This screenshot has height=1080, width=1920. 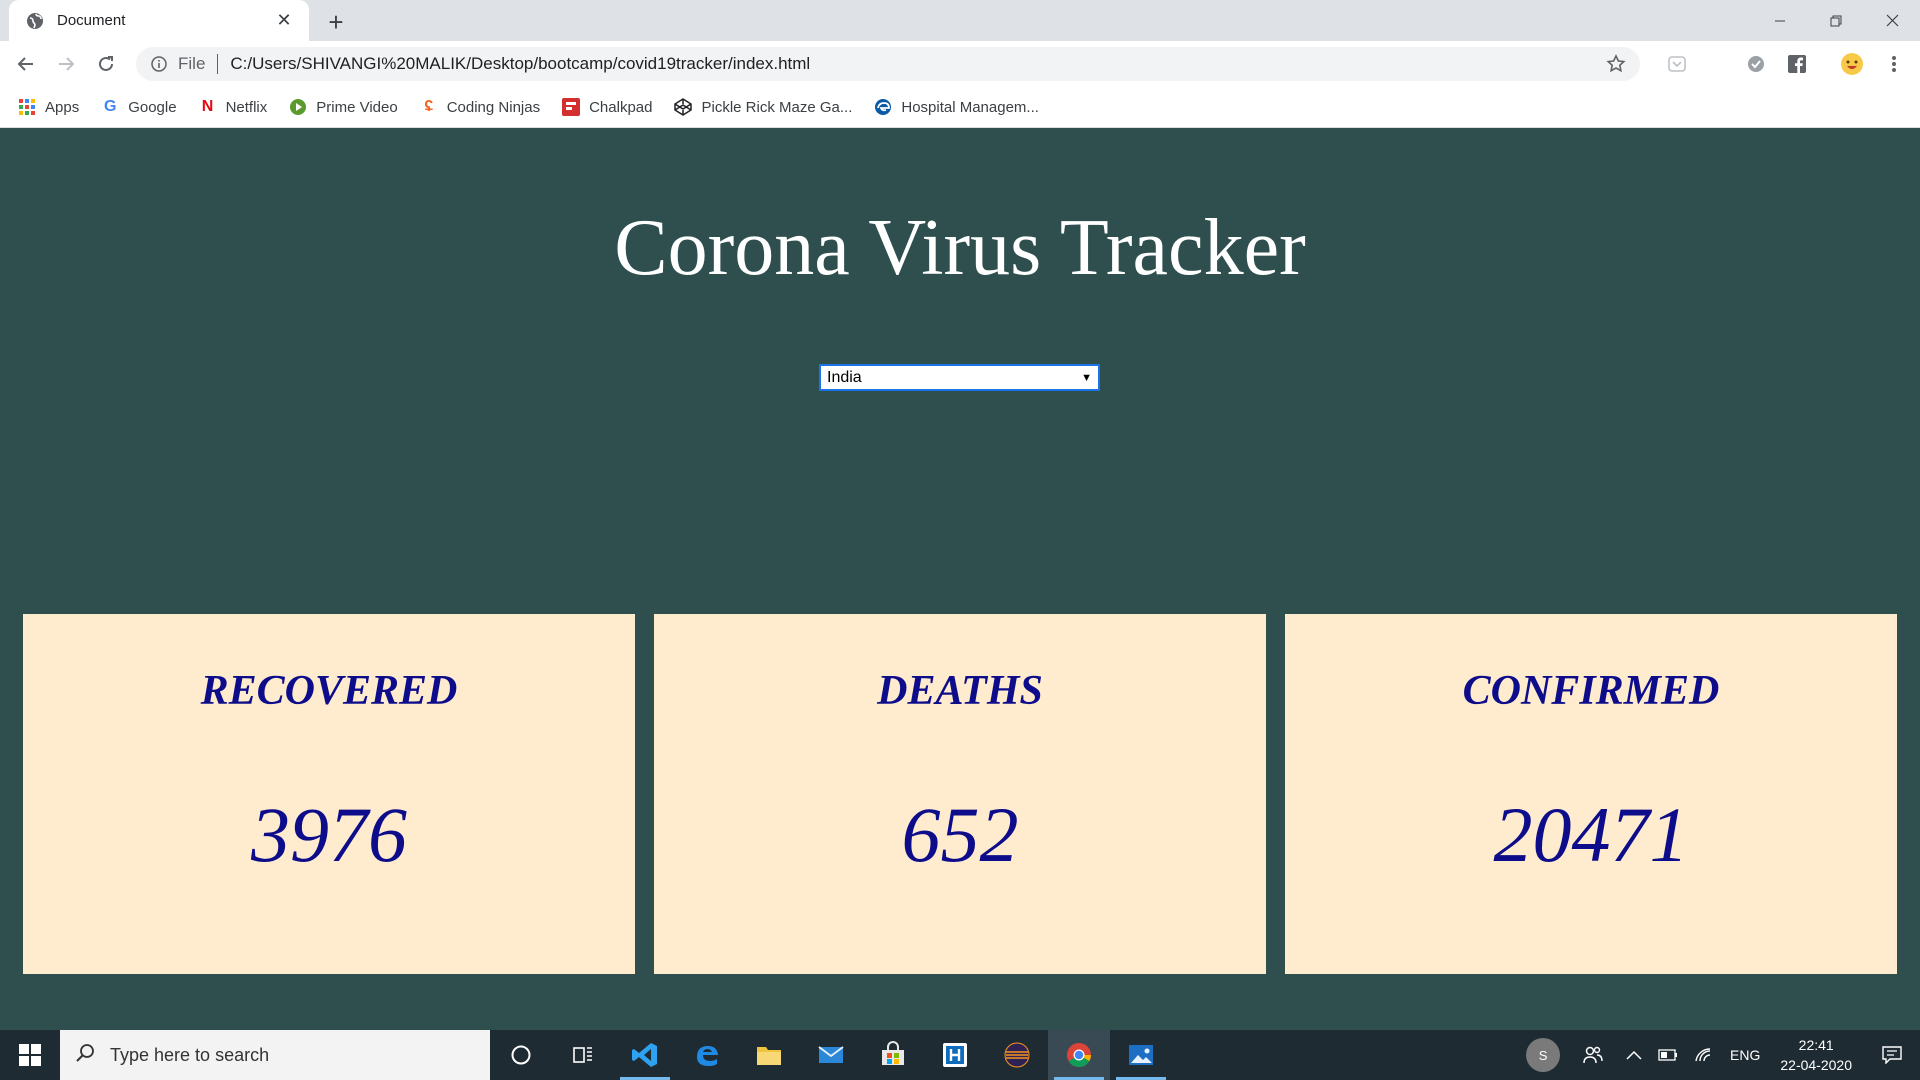 I want to click on deaths-card: DEATHS 652, so click(x=960, y=794).